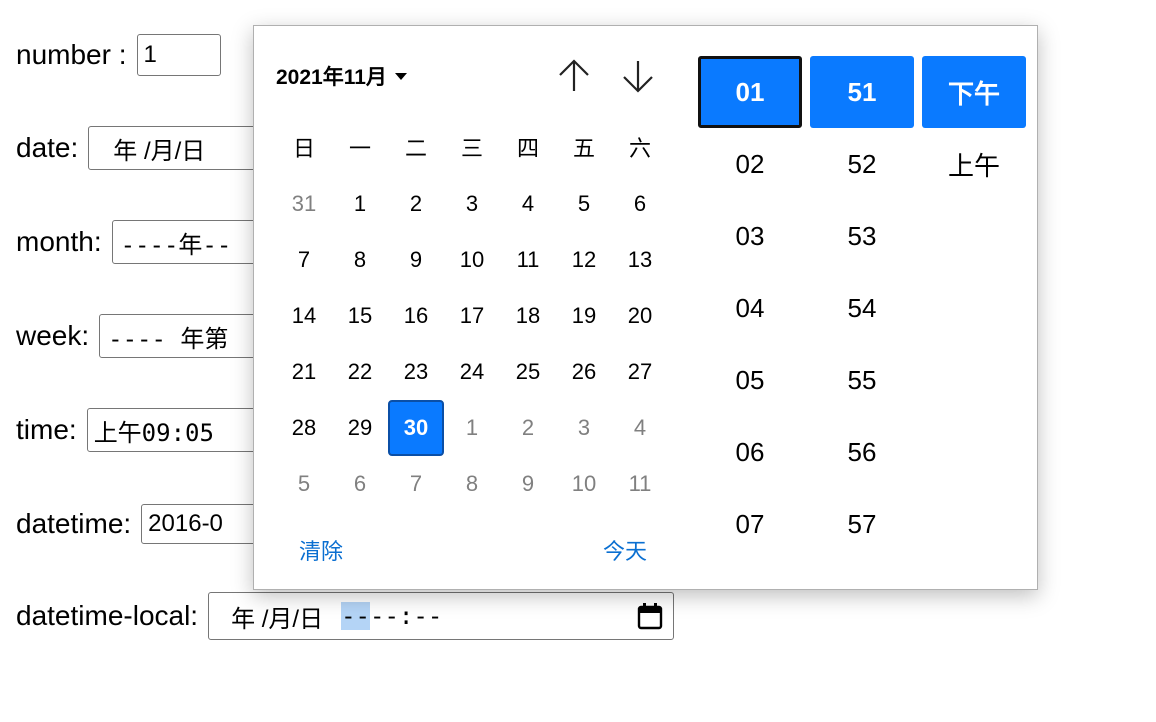 The width and height of the screenshot is (1156, 722). I want to click on hour-option: 07, so click(750, 524).